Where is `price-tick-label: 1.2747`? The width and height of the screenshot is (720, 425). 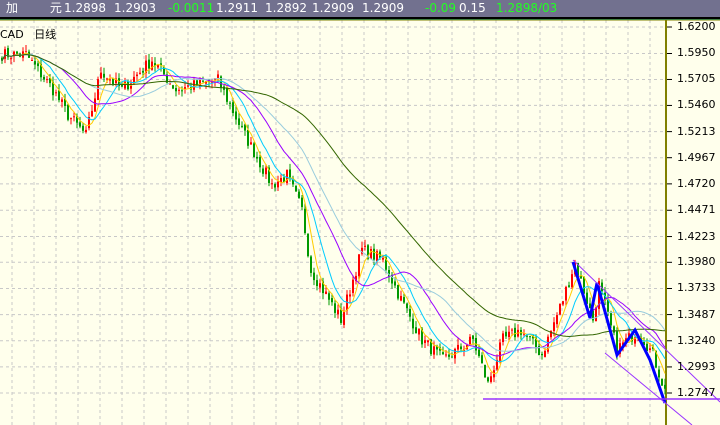 price-tick-label: 1.2747 is located at coordinates (696, 392).